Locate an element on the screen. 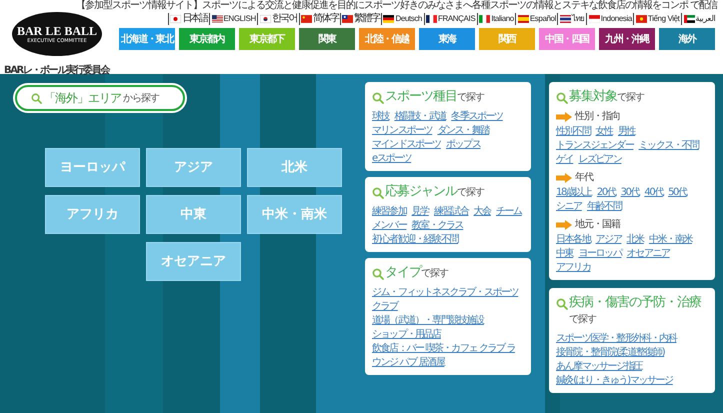 The width and height of the screenshot is (723, 413). category-link: 鍼灸(はり・きゅう)マッサージ is located at coordinates (614, 381).